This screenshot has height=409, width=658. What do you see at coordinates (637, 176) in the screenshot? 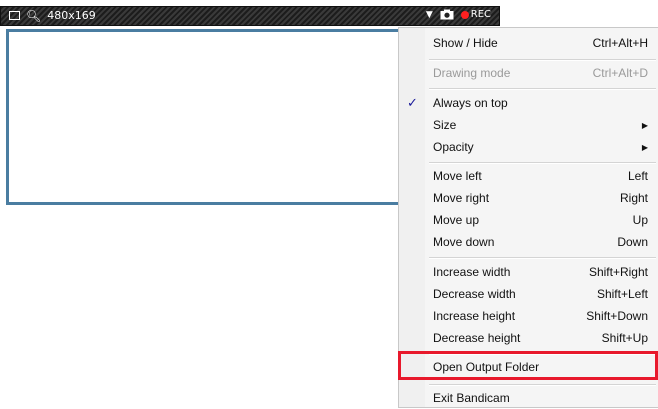
I see `menu-item-shortcut: Left` at bounding box center [637, 176].